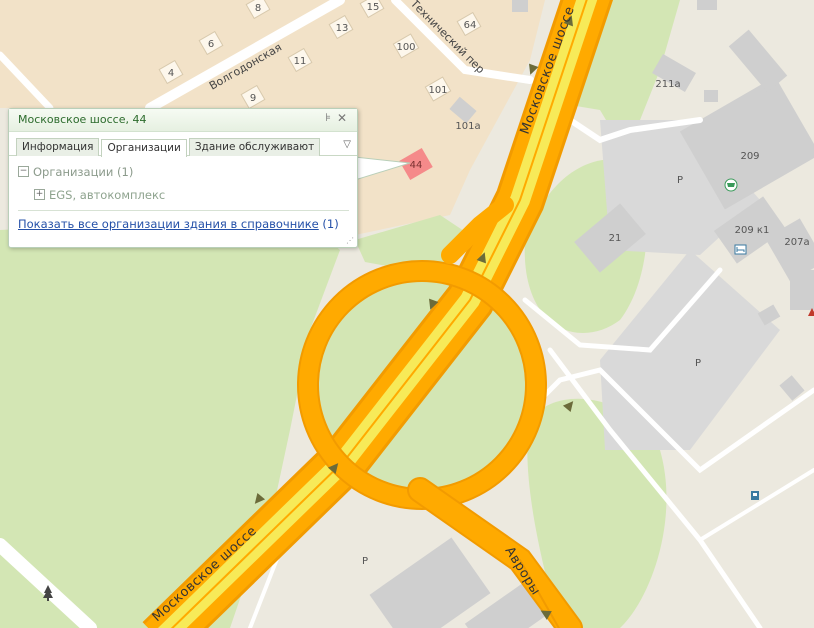 This screenshot has width=814, height=628. I want to click on organizations-count: (1), so click(330, 224).